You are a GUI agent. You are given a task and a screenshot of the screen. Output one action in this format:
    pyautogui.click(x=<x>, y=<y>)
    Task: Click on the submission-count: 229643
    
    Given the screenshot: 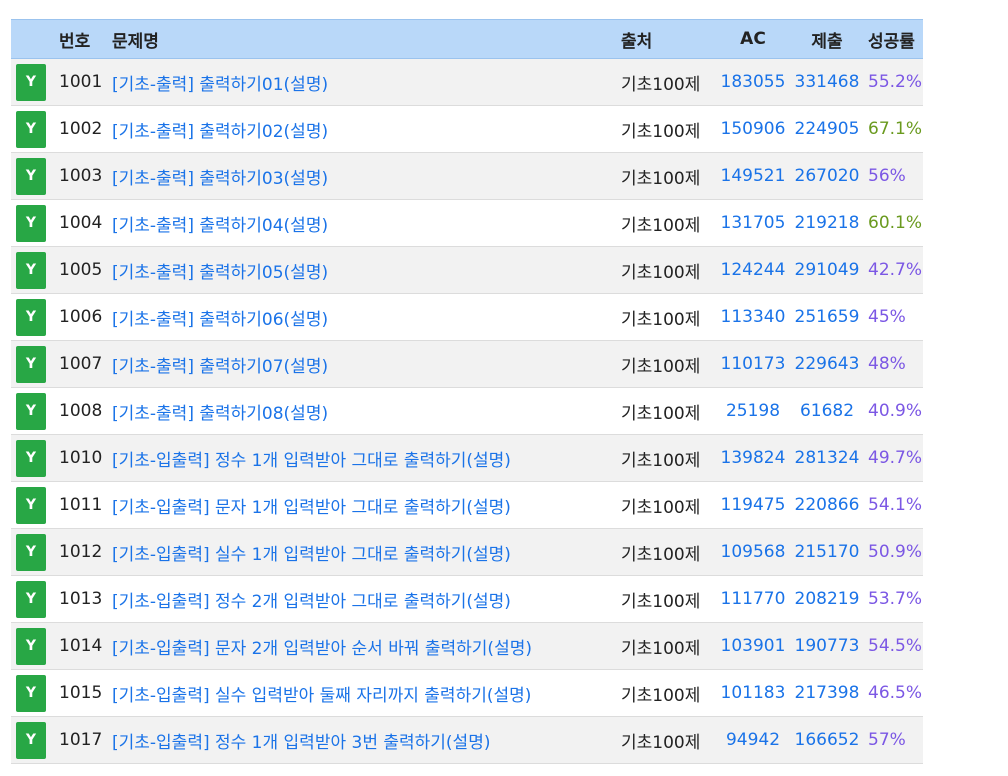 What is the action you would take?
    pyautogui.click(x=827, y=364)
    